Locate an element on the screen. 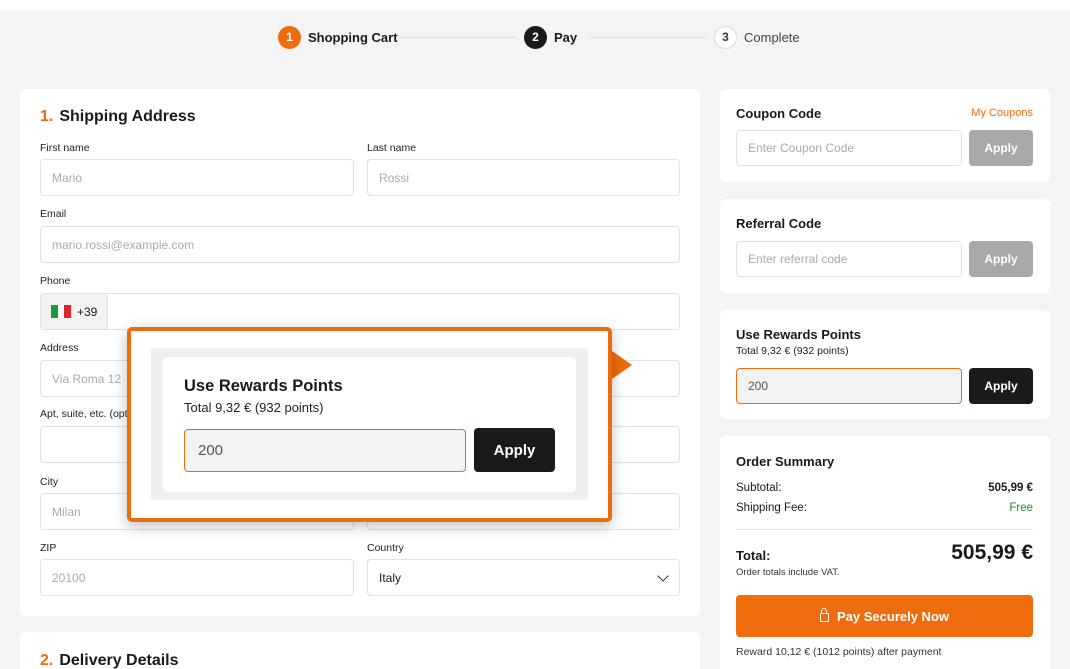  referral-title: Referral Code is located at coordinates (779, 223).